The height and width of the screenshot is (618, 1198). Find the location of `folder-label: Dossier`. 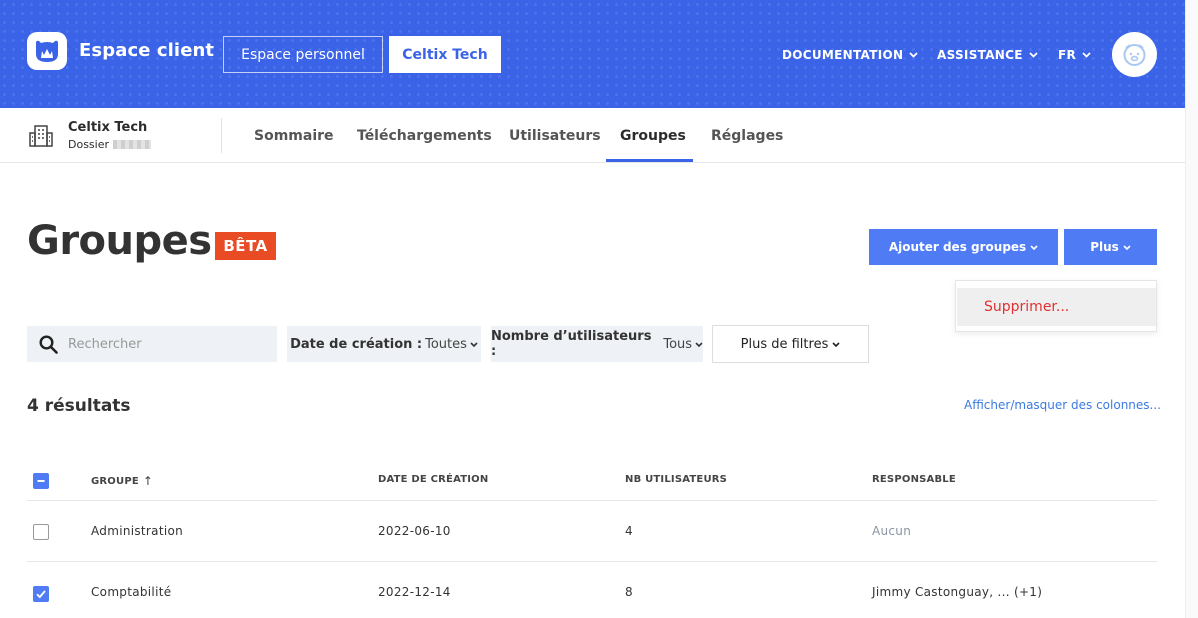

folder-label: Dossier is located at coordinates (89, 144).